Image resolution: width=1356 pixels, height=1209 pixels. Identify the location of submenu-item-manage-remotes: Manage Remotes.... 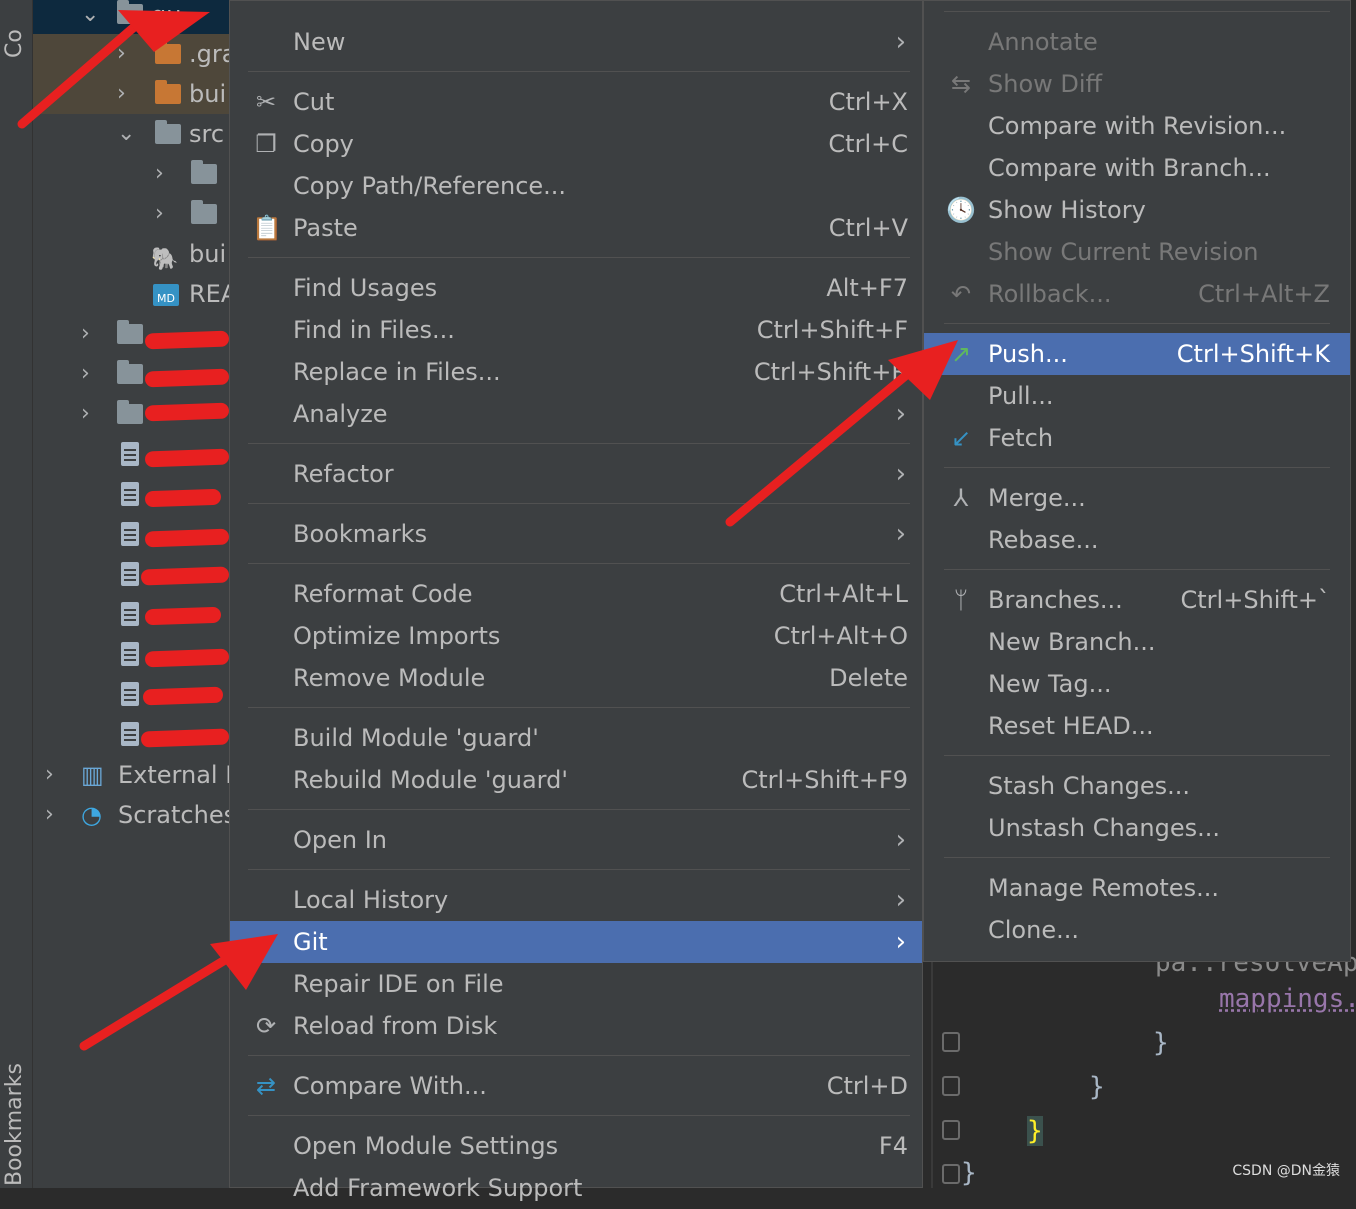
(1137, 888).